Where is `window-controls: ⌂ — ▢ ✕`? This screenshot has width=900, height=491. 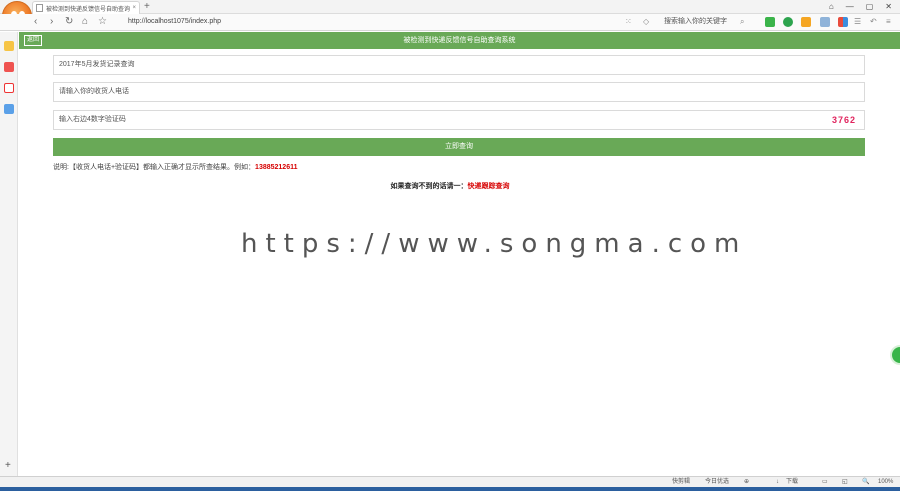
window-controls: ⌂ — ▢ ✕ is located at coordinates (860, 7).